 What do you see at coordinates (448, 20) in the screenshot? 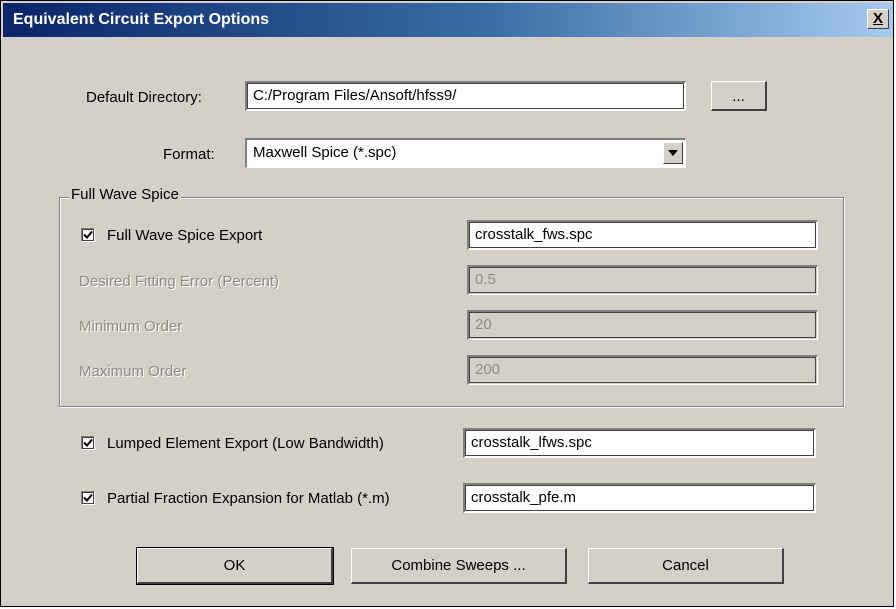
I see `title-bar: Equivalent Circuit Export Options X` at bounding box center [448, 20].